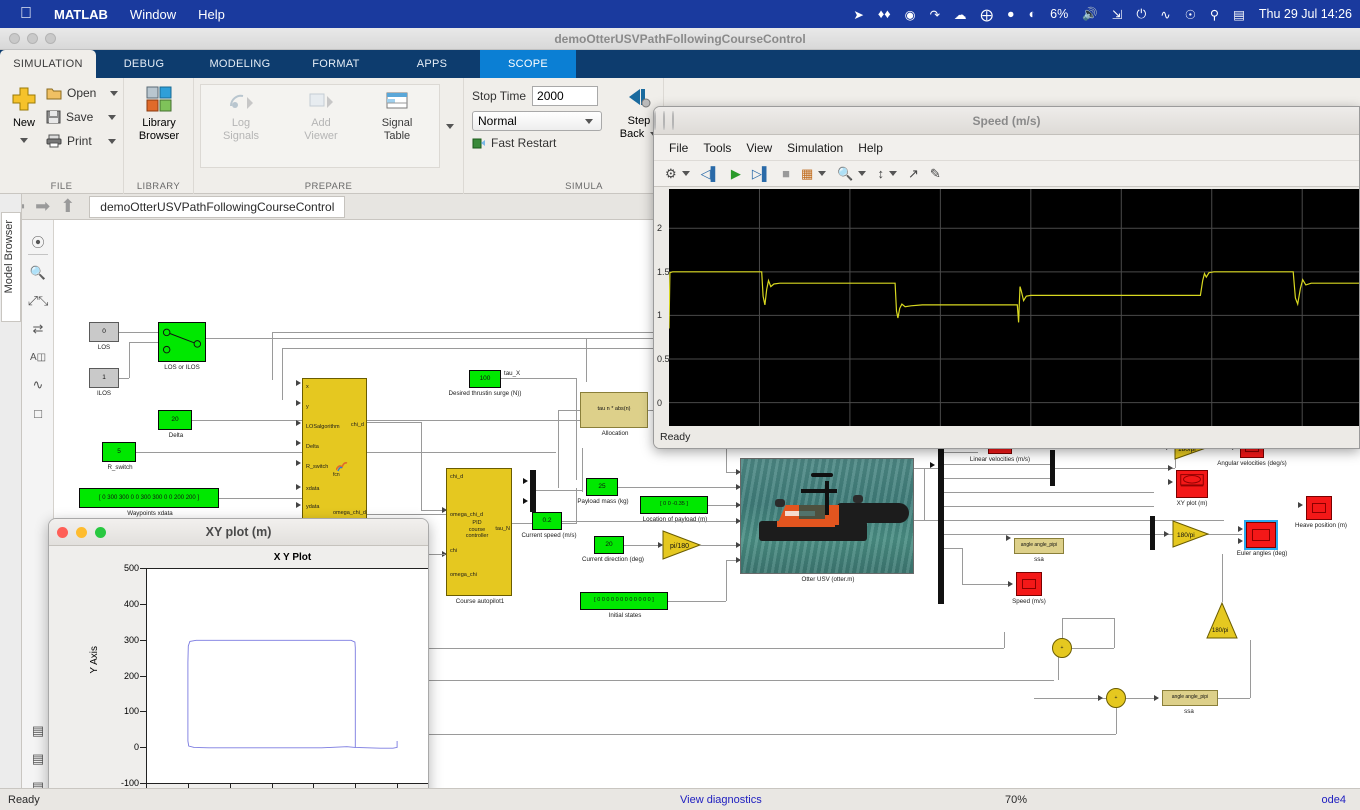 This screenshot has width=1360, height=810. Describe the element at coordinates (153, 14) in the screenshot. I see `menu-window: Window` at that location.